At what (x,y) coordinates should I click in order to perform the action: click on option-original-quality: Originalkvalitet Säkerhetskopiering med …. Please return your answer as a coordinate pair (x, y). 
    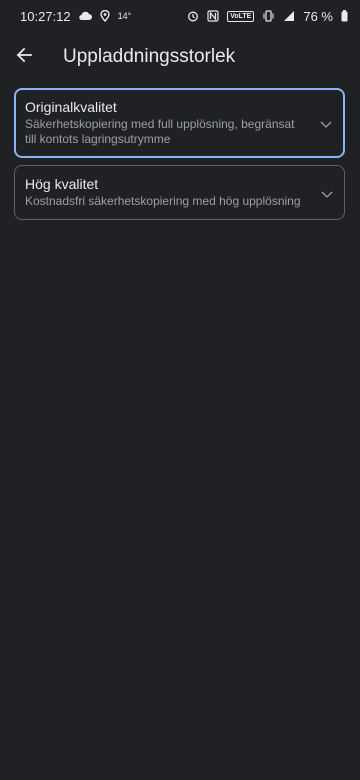
    Looking at the image, I should click on (179, 123).